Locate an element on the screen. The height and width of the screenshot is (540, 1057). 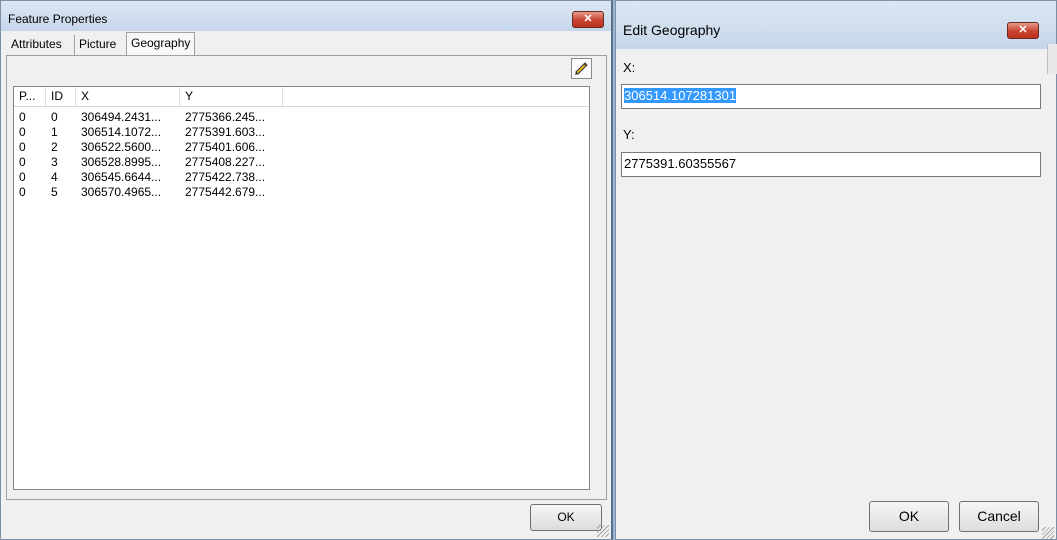
x-input: 306514.107281301 is located at coordinates (831, 96).